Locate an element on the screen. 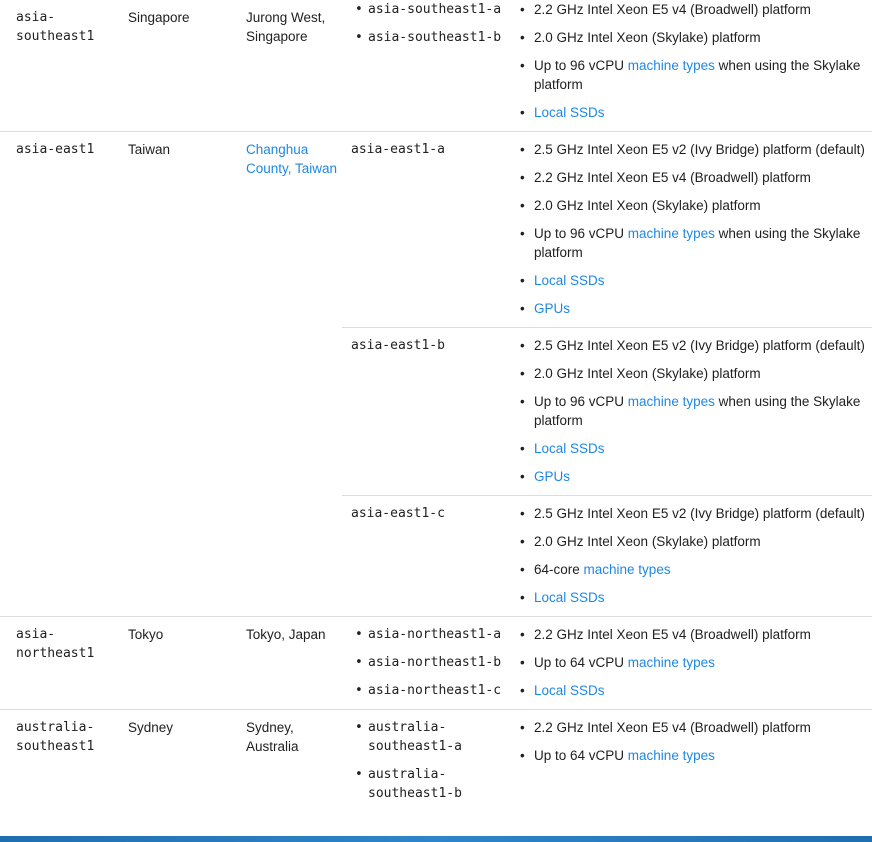 This screenshot has width=872, height=842. location-cell: Singapore is located at coordinates (187, 66).